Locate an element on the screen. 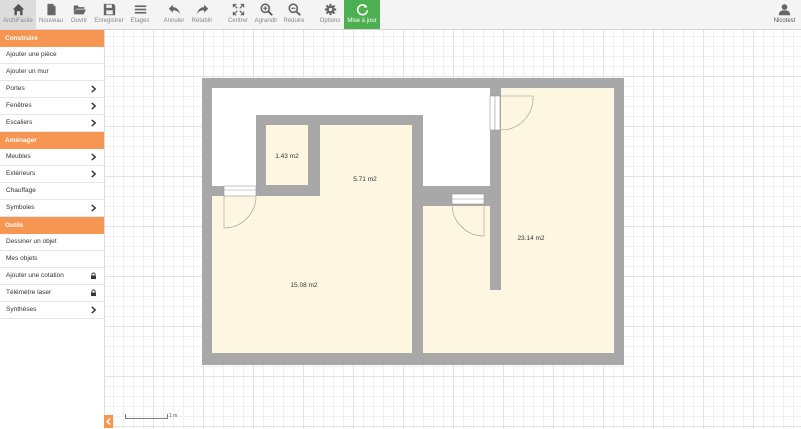 The height and width of the screenshot is (429, 801). user-button: Nicotest is located at coordinates (784, 14).